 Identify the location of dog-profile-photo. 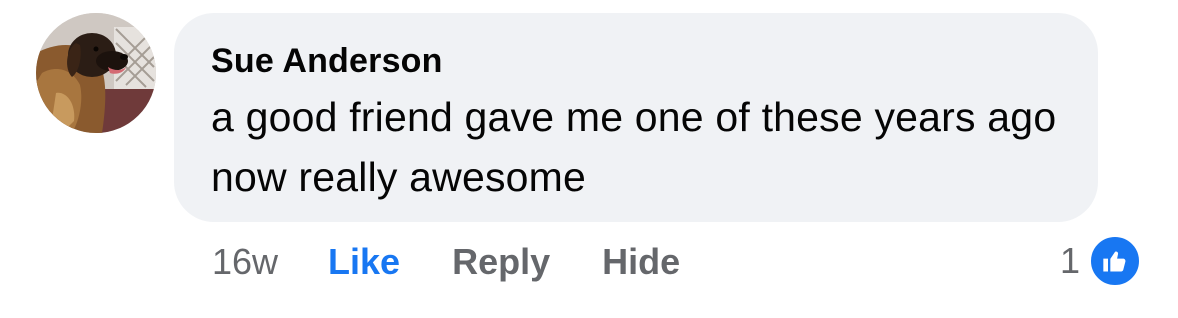
(96, 73).